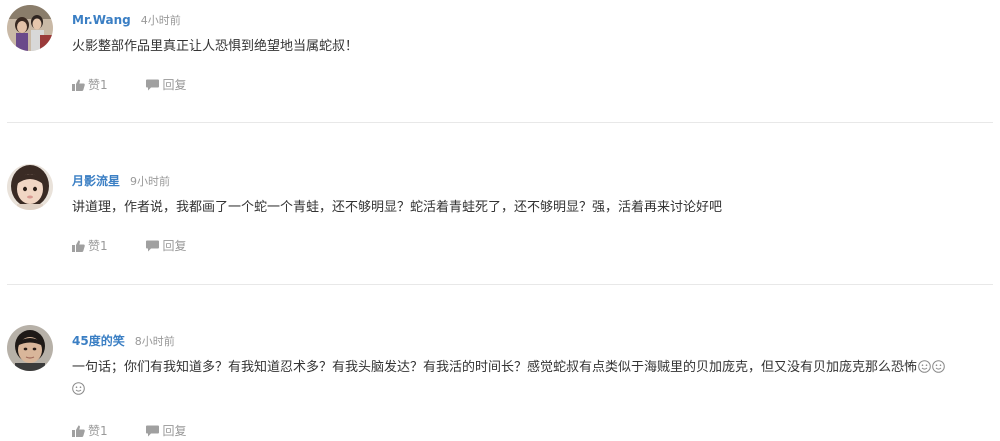 Image resolution: width=1000 pixels, height=441 pixels. What do you see at coordinates (160, 20) in the screenshot?
I see `timestamp: 4小时前` at bounding box center [160, 20].